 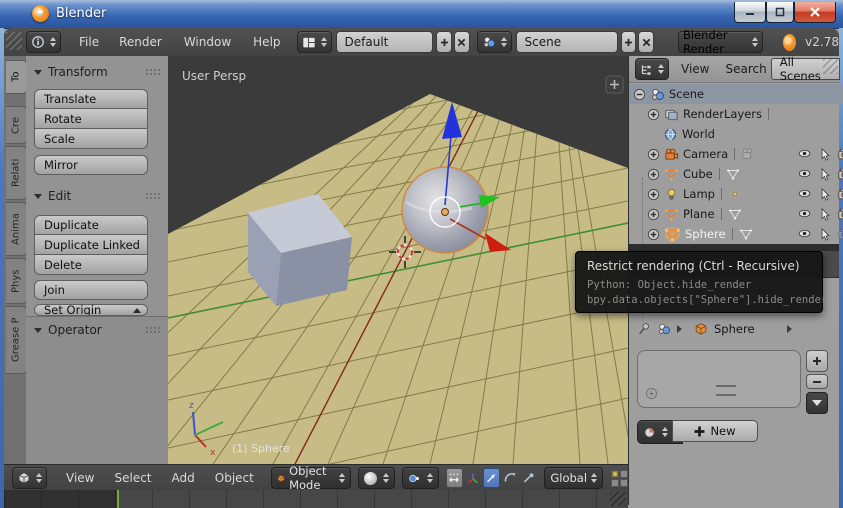 What do you see at coordinates (384, 42) in the screenshot?
I see `screen-layout-field: Default` at bounding box center [384, 42].